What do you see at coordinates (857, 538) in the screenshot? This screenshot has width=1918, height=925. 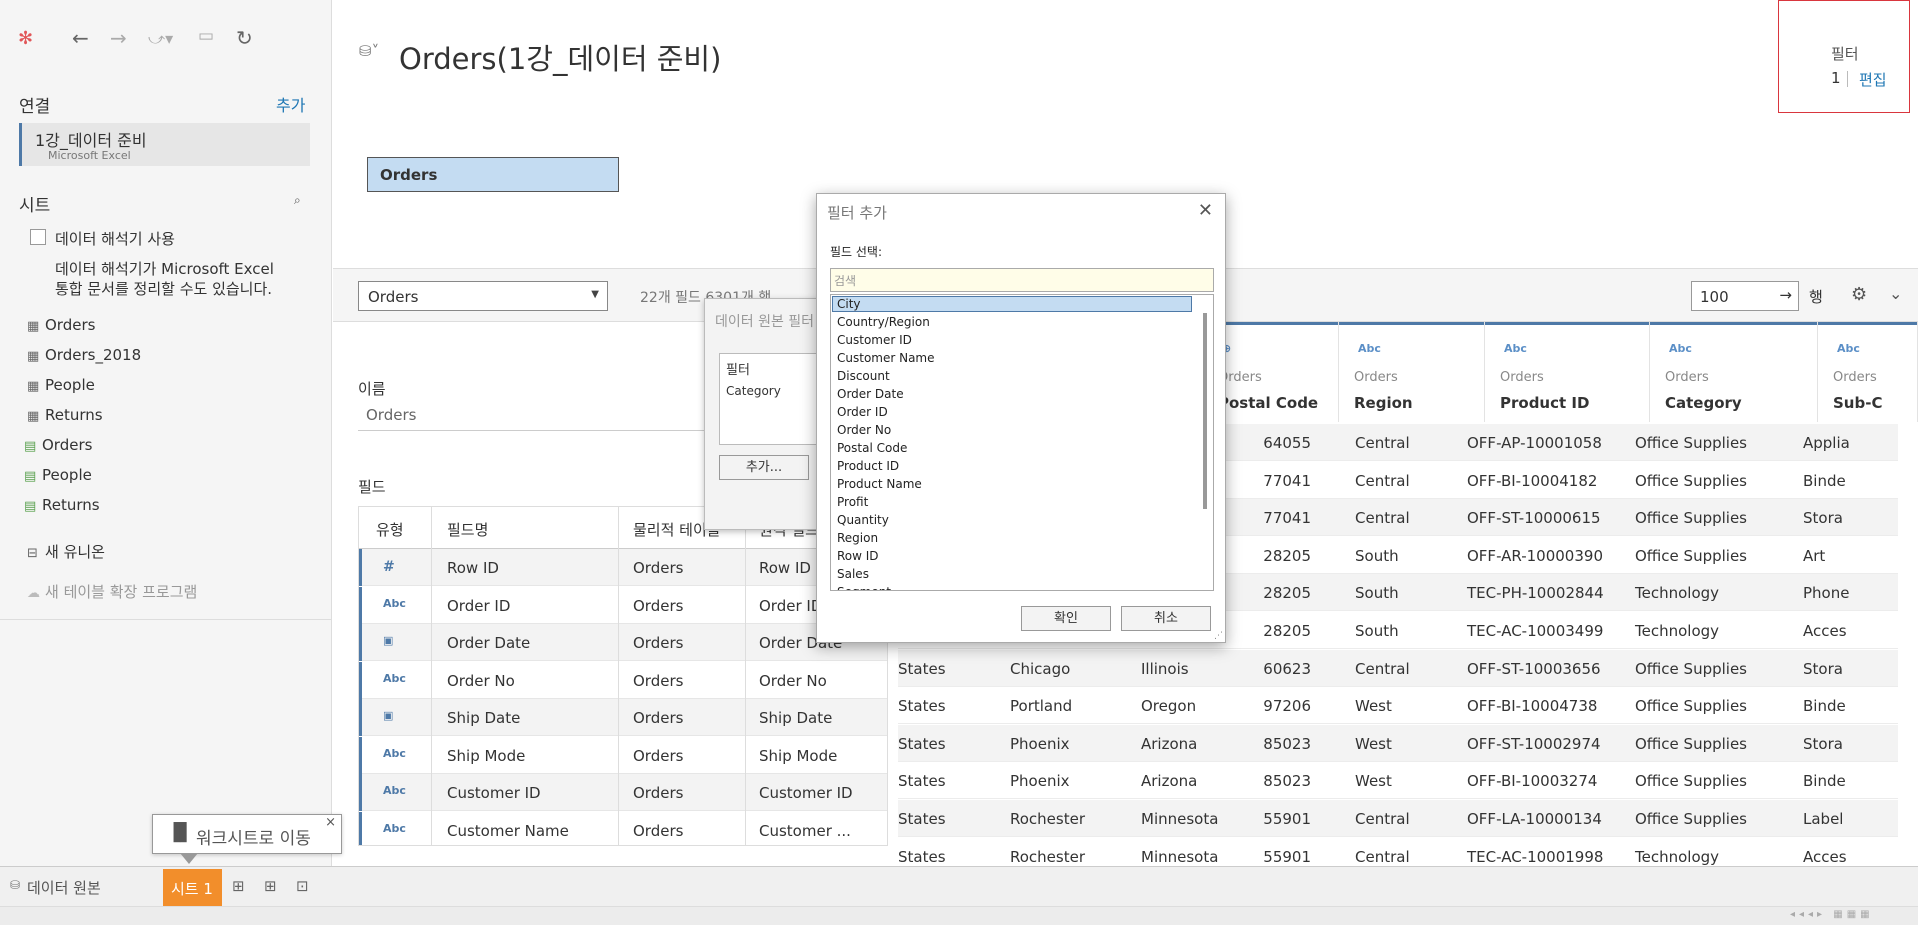 I see `field-option: Region` at bounding box center [857, 538].